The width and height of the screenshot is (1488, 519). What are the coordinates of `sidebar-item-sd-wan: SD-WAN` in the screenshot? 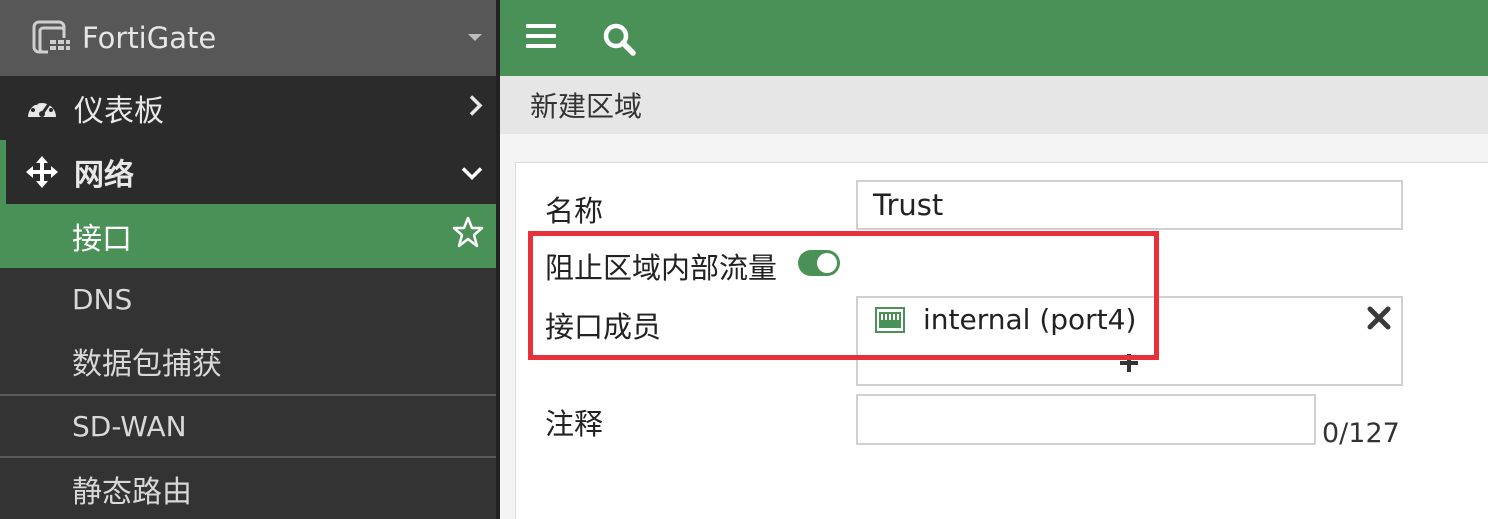 It's located at (250, 425).